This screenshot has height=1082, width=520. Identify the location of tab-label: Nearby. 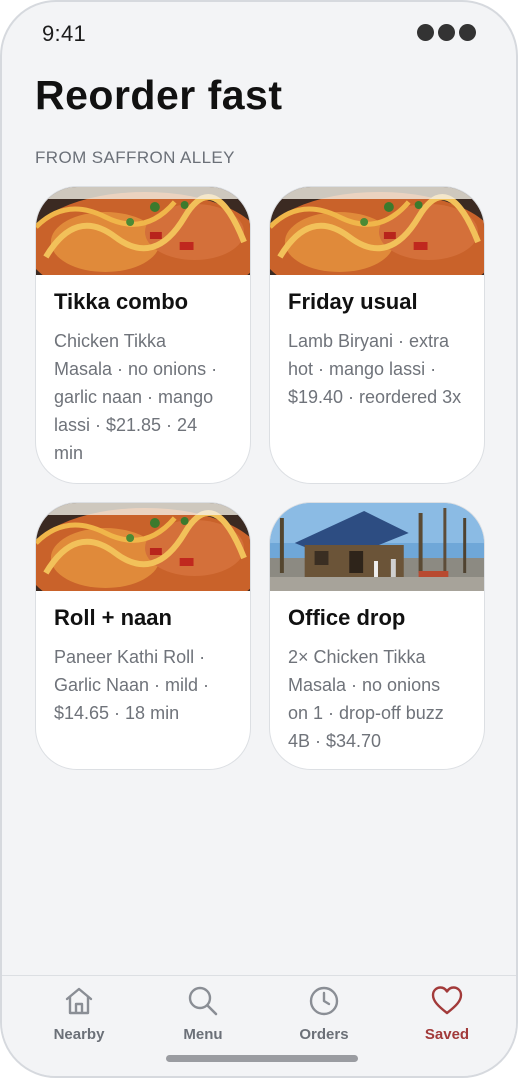
(79, 1034).